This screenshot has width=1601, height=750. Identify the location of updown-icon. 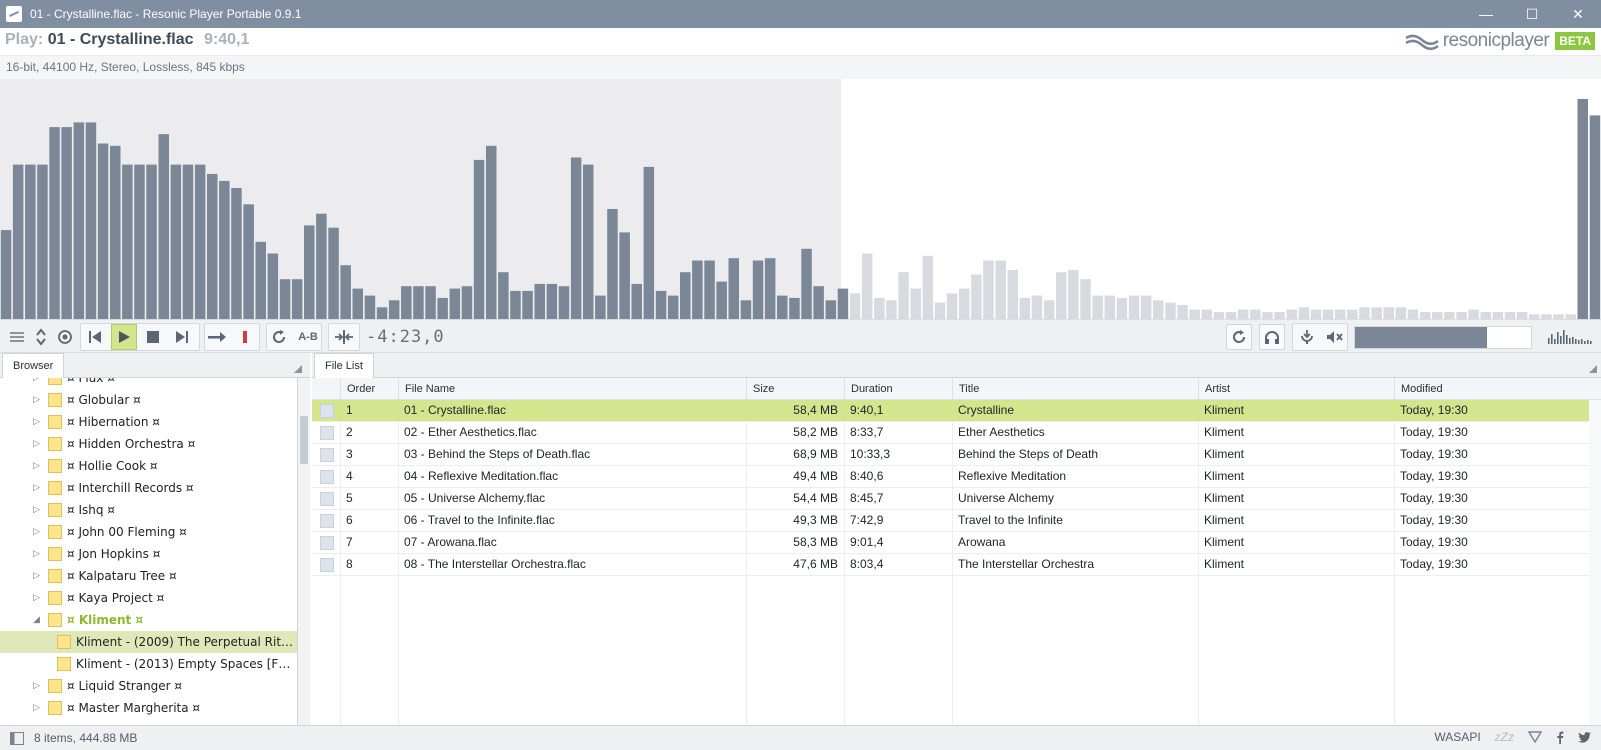
(41, 337).